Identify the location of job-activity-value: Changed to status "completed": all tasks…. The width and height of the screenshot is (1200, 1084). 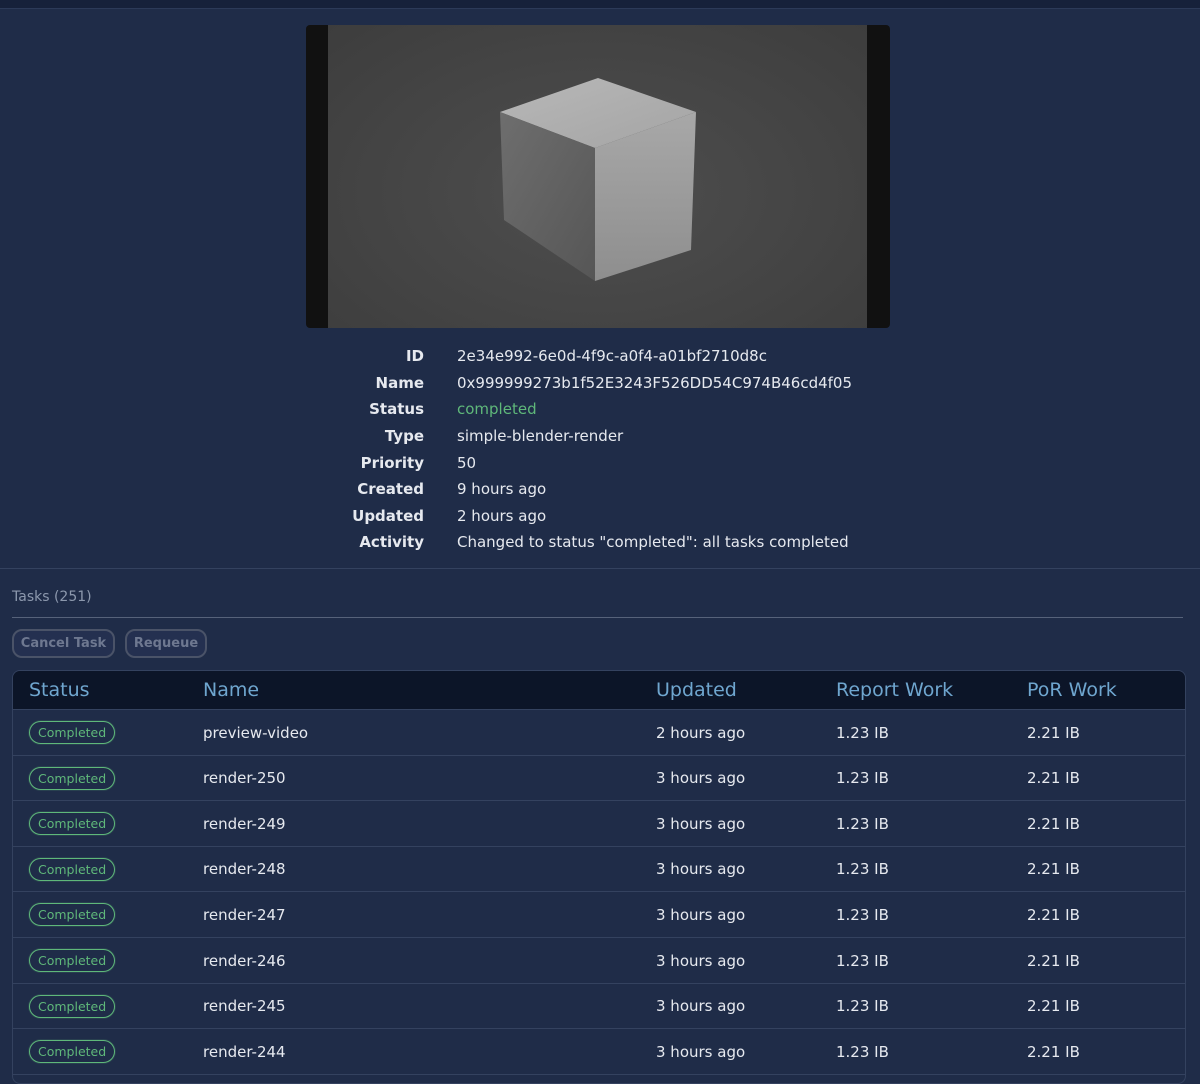
(653, 542).